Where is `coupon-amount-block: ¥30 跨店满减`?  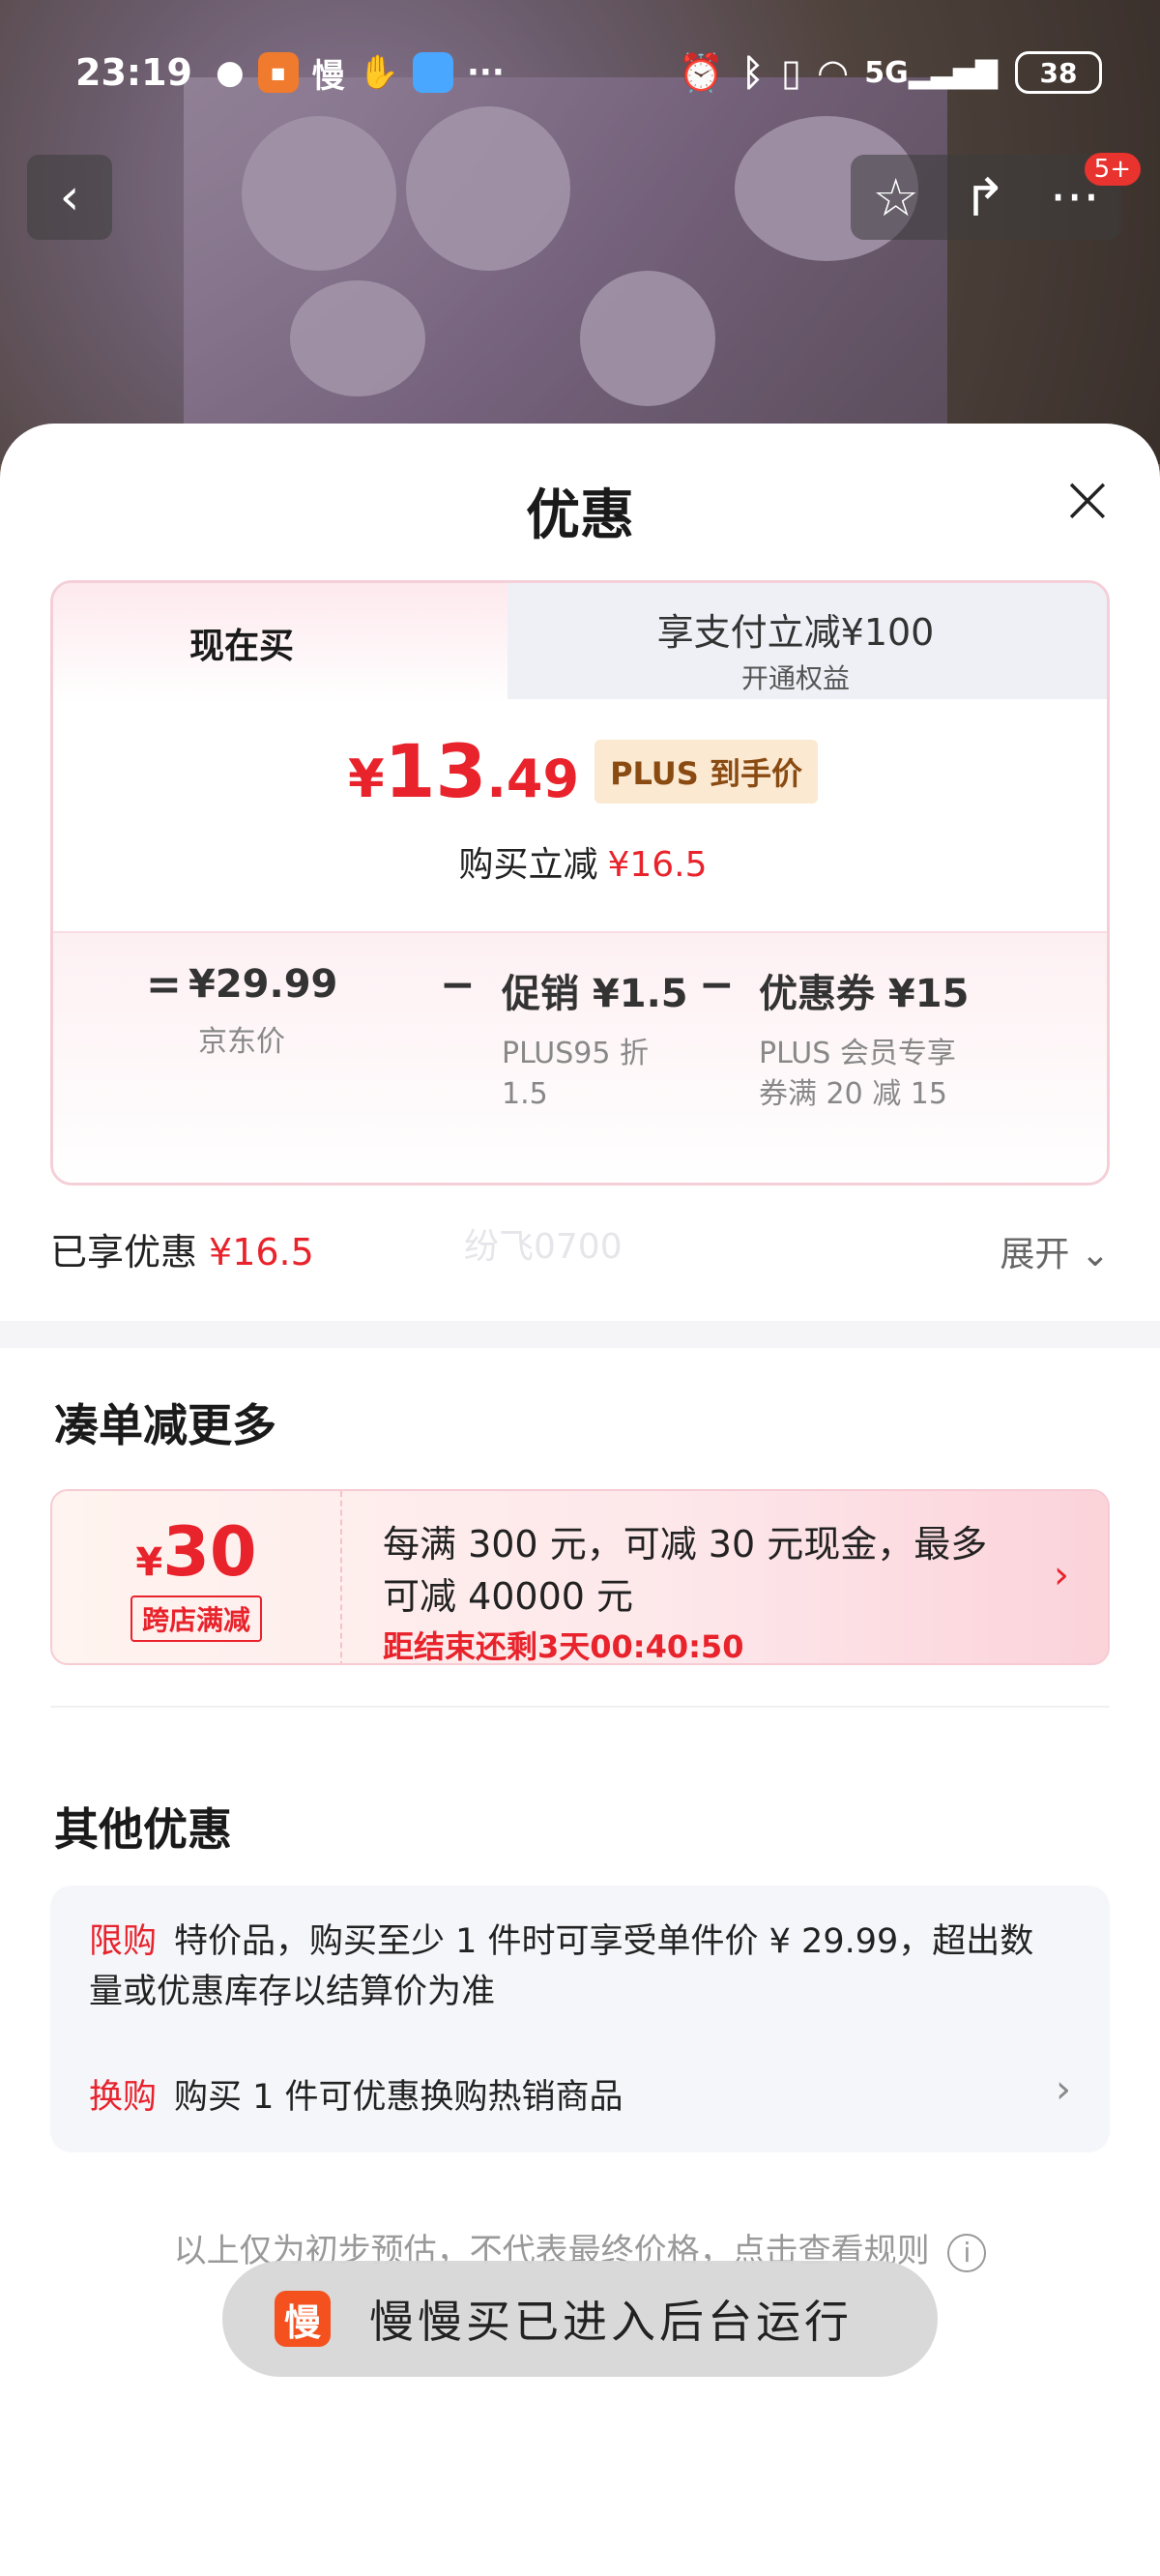 coupon-amount-block: ¥30 跨店满减 is located at coordinates (197, 1577).